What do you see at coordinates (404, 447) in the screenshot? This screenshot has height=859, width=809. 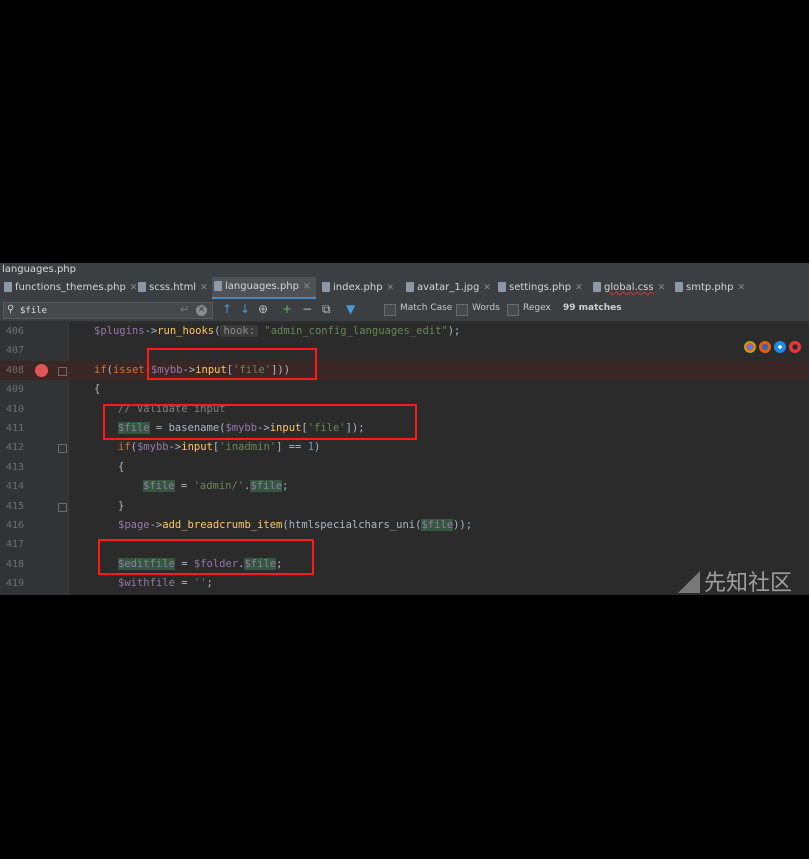 I see `code-line: 412 if($mybb->input['inadmin'] == 1)` at bounding box center [404, 447].